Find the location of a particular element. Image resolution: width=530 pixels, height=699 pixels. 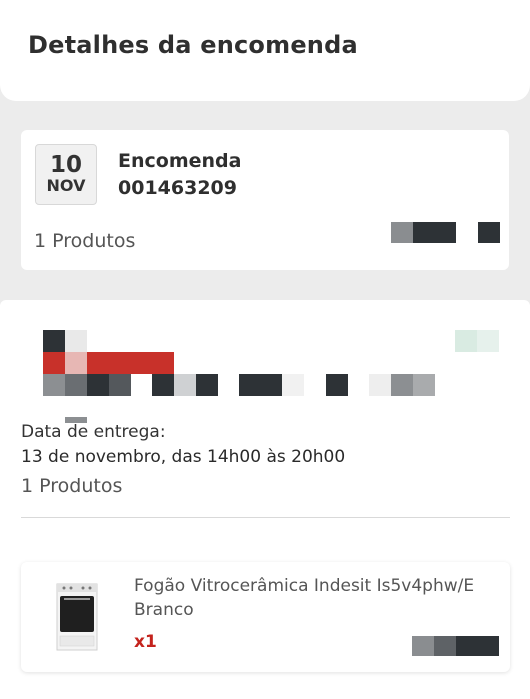

order-products-count: 1 Produtos is located at coordinates (85, 241).